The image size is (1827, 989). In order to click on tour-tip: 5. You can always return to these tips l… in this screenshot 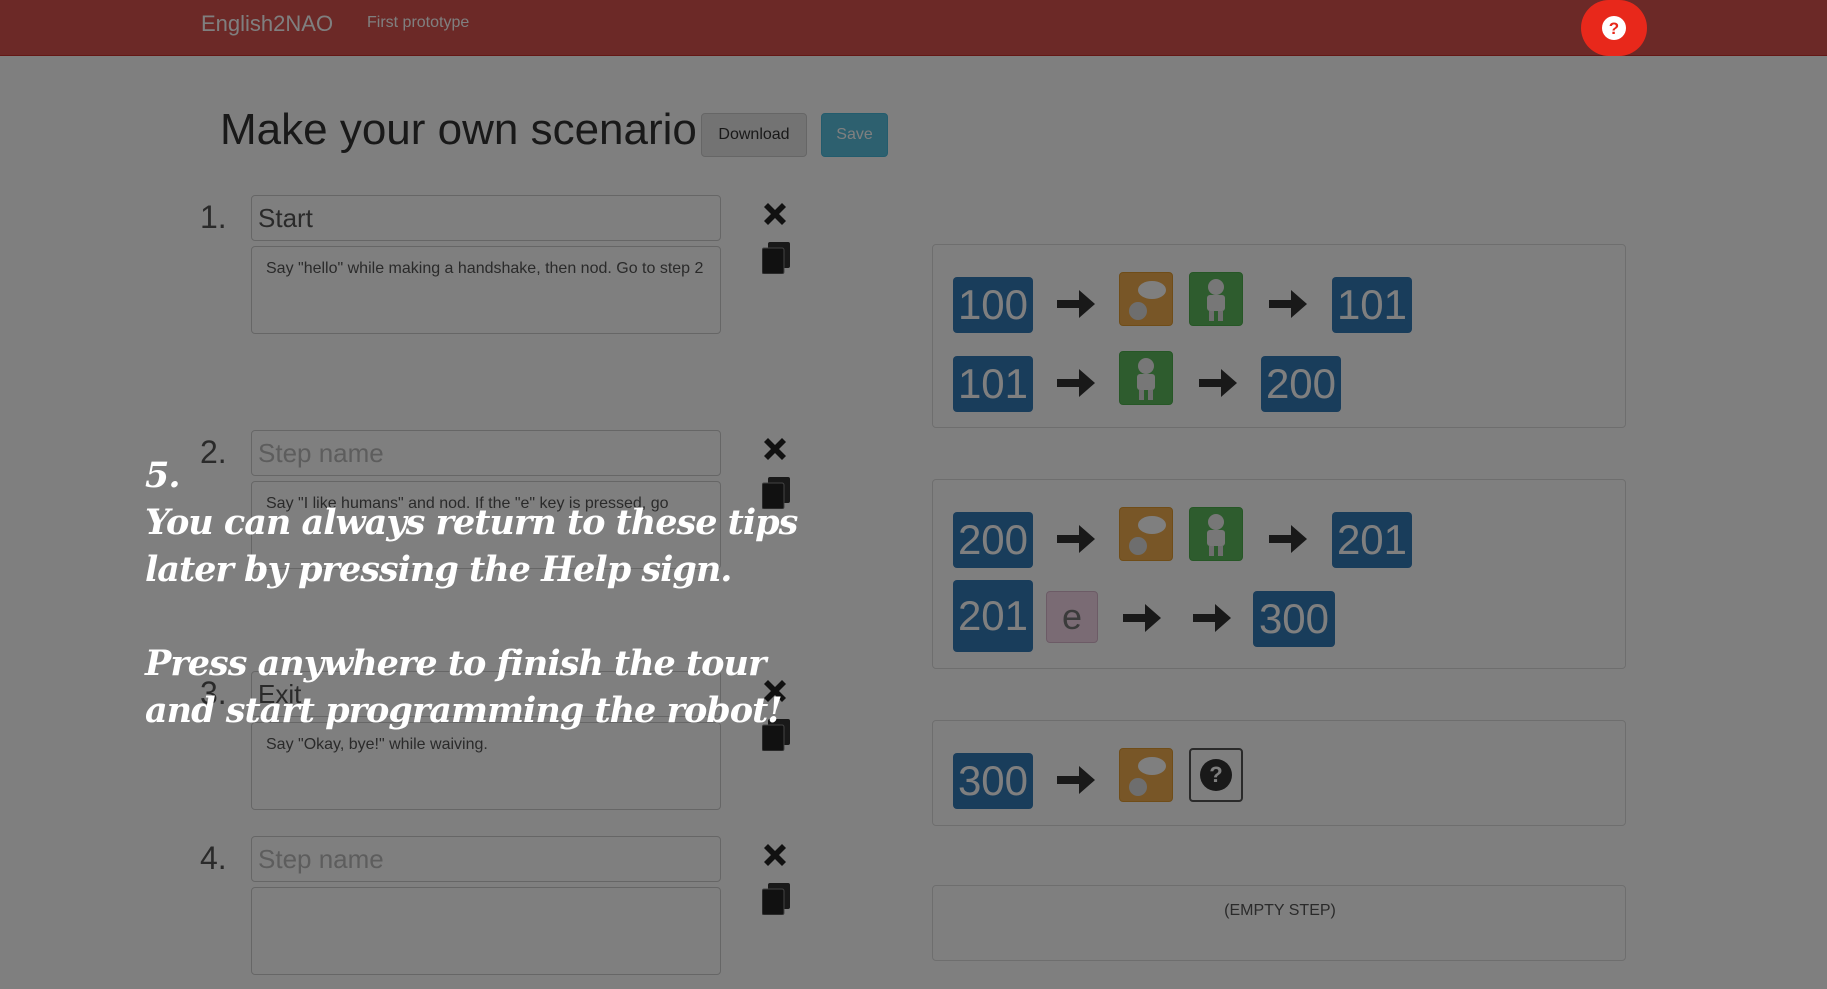, I will do `click(495, 593)`.